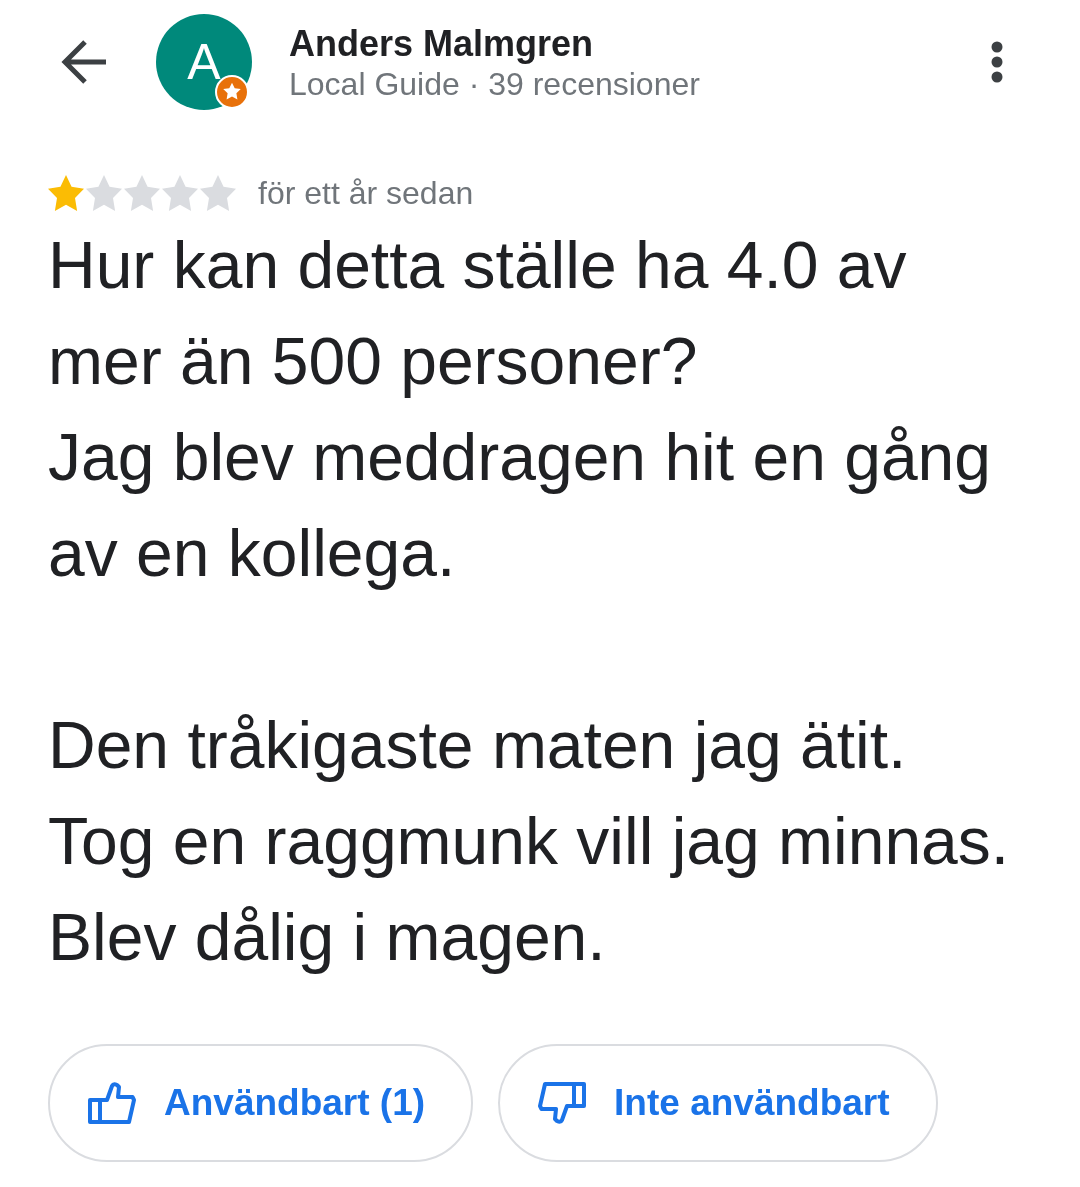 The image size is (1080, 1187). Describe the element at coordinates (441, 44) in the screenshot. I see `reviewer-name: Anders Malmgren` at that location.